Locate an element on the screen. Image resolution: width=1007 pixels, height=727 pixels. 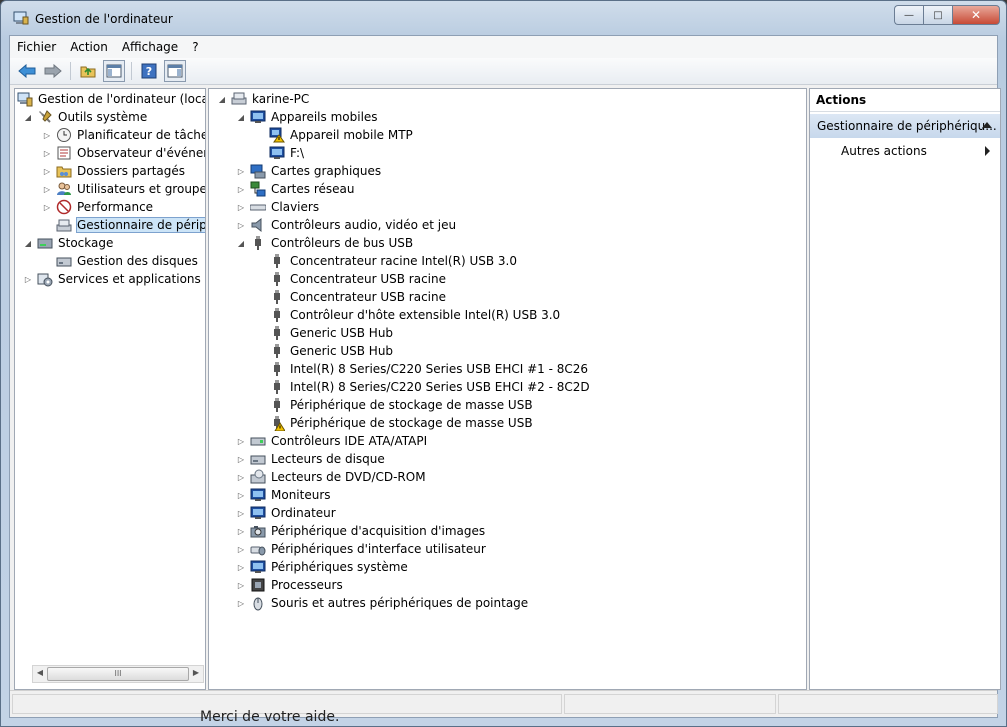
horizontal-scrollbar: ◀ III ▶ is located at coordinates (118, 674).